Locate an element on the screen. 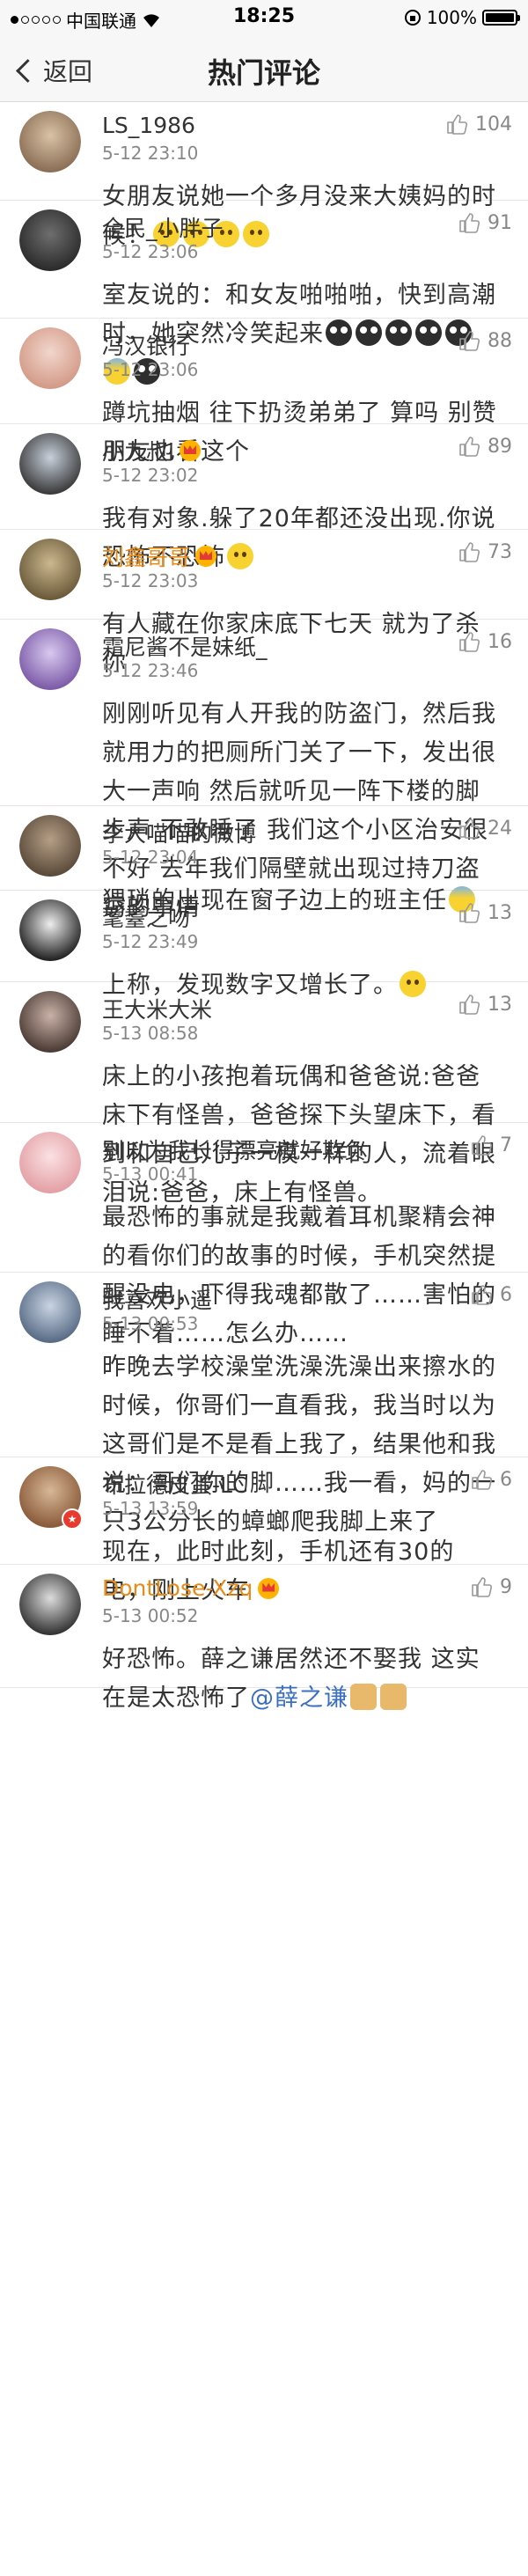 The height and width of the screenshot is (2576, 528). like-button: 73 is located at coordinates (485, 551).